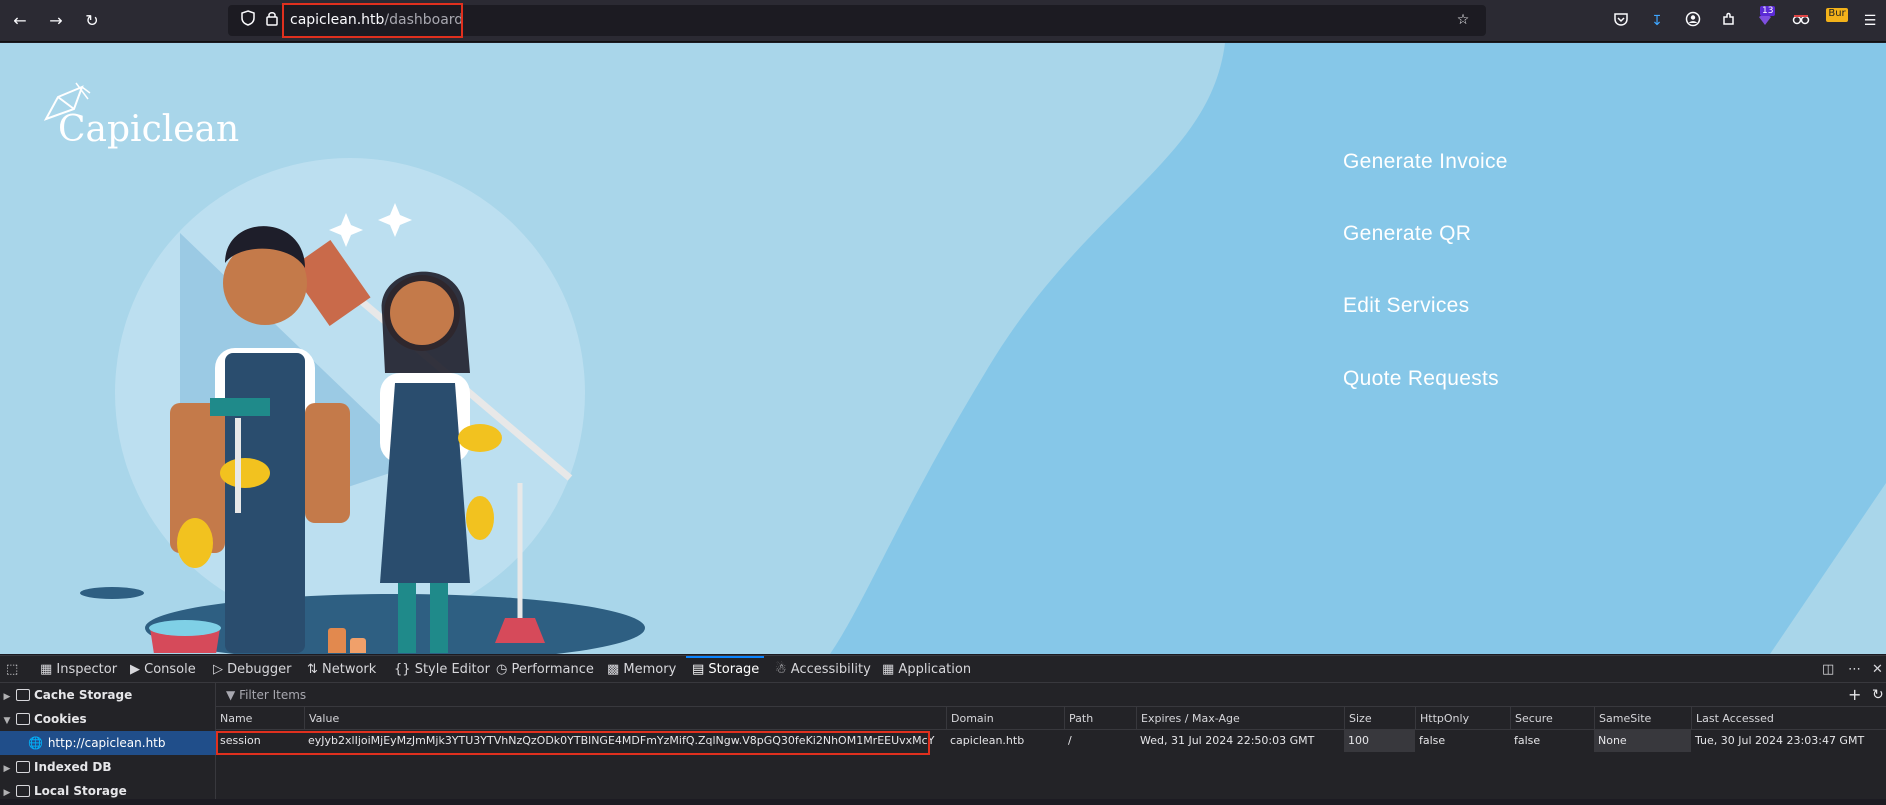  Describe the element at coordinates (1642, 741) in the screenshot. I see `cell-samesite: None` at that location.